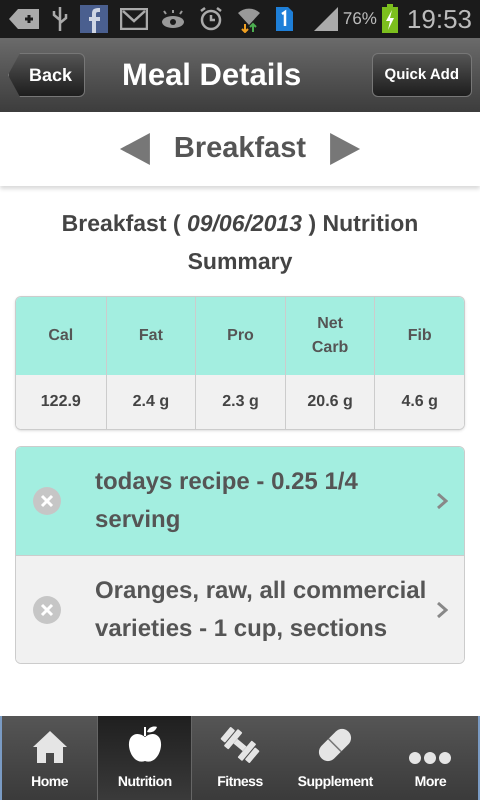 The height and width of the screenshot is (800, 480). I want to click on food-entry-label: todays recipe - 0.25 1/4 serving, so click(227, 501).